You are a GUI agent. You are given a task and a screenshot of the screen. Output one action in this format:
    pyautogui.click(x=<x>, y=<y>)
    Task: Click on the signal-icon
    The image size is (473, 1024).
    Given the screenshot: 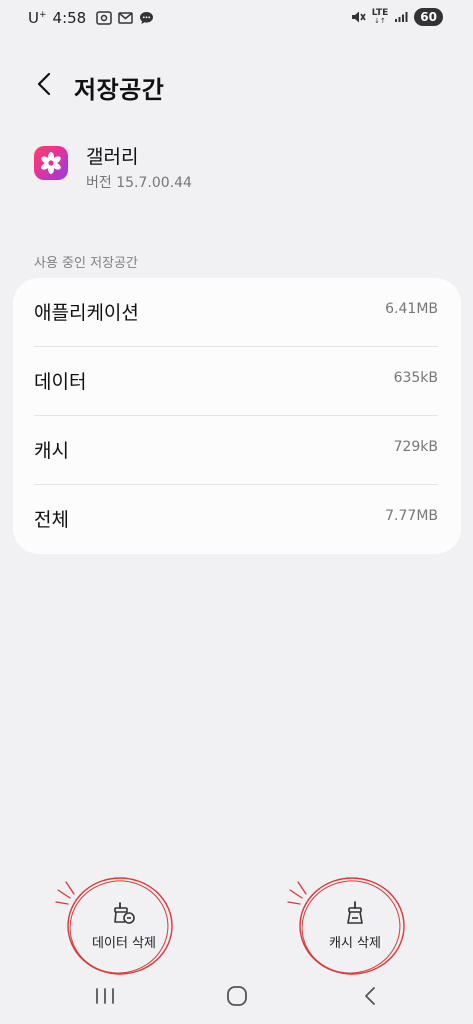 What is the action you would take?
    pyautogui.click(x=401, y=17)
    